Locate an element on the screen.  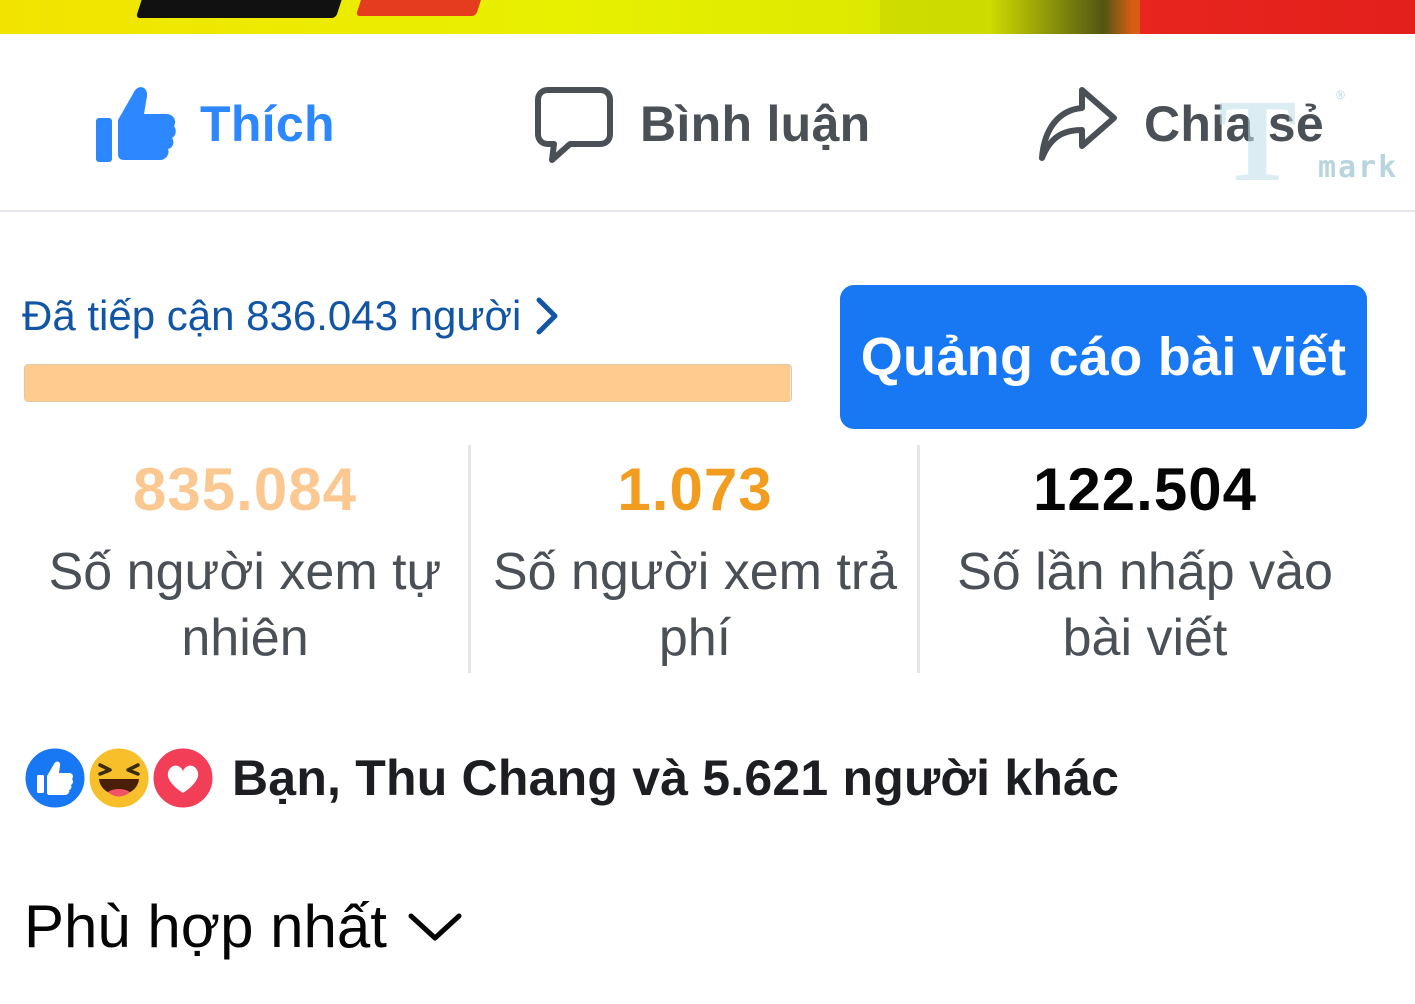
like-icon is located at coordinates (55, 778).